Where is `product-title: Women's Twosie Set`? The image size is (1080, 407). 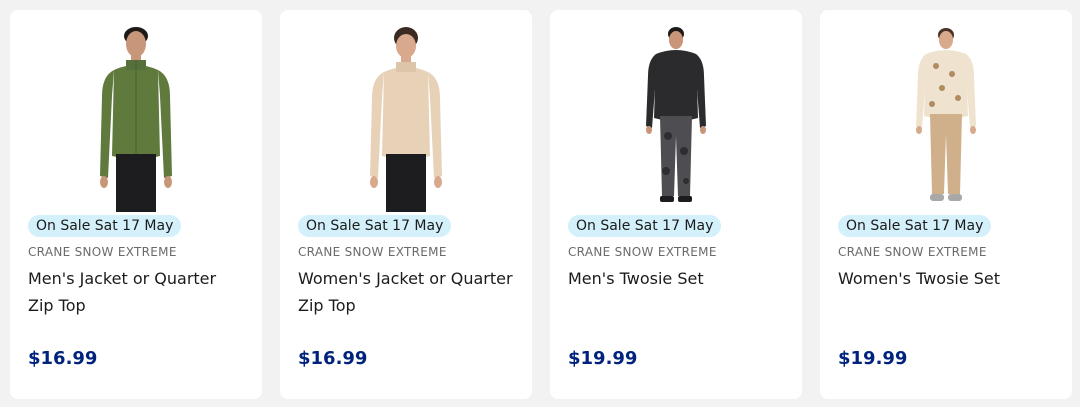 product-title: Women's Twosie Set is located at coordinates (947, 278).